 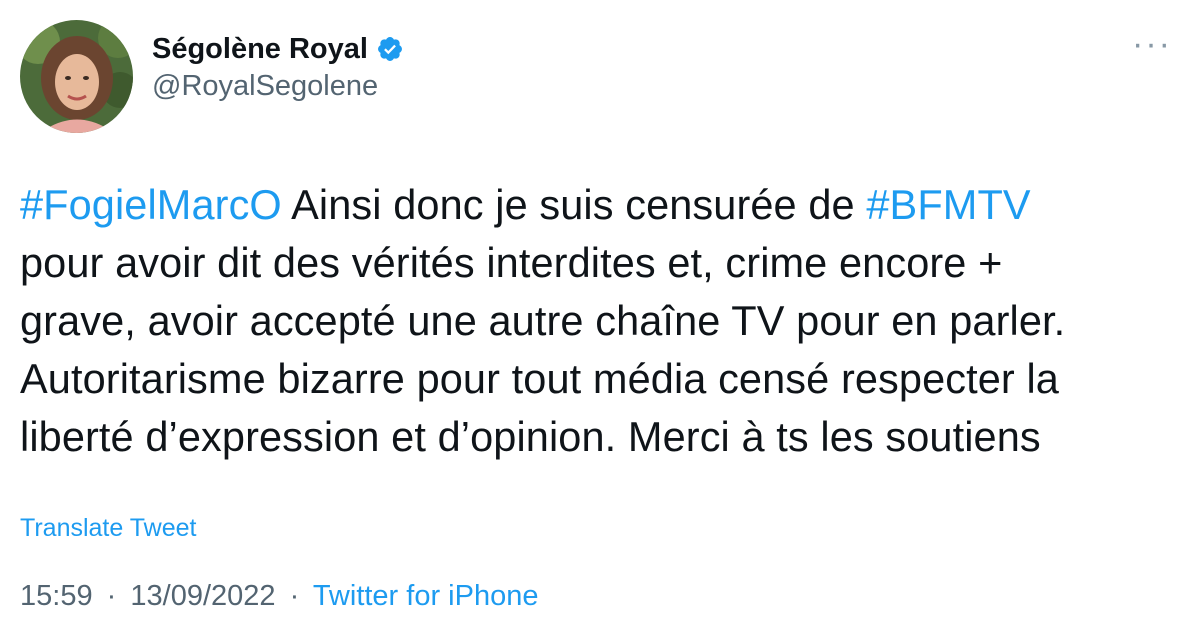 What do you see at coordinates (278, 86) in the screenshot?
I see `author-handle: @RoyalSegolene` at bounding box center [278, 86].